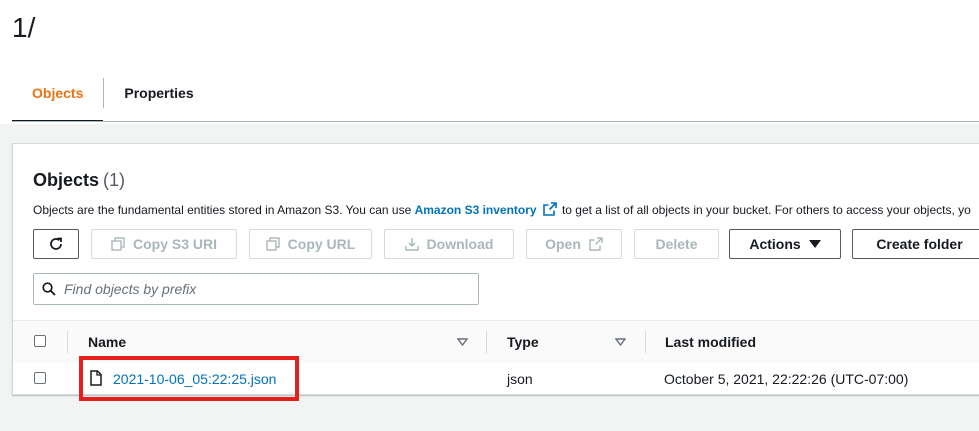 This screenshot has height=431, width=979. I want to click on actions-label: Actions, so click(775, 244).